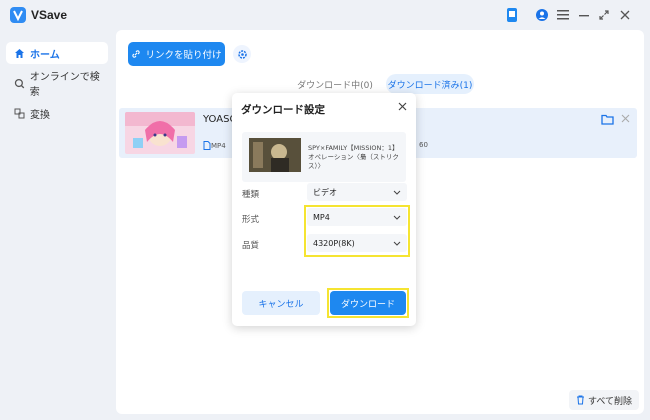 This screenshot has height=420, width=650. I want to click on settings-gear-button, so click(242, 54).